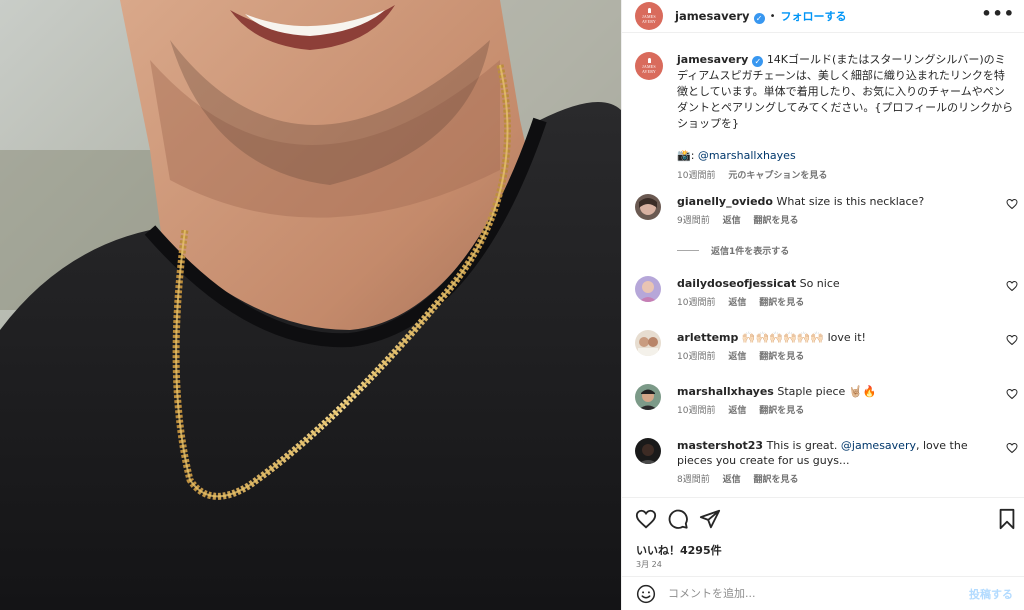  What do you see at coordinates (991, 594) in the screenshot?
I see `post-comment-button: 投稿する` at bounding box center [991, 594].